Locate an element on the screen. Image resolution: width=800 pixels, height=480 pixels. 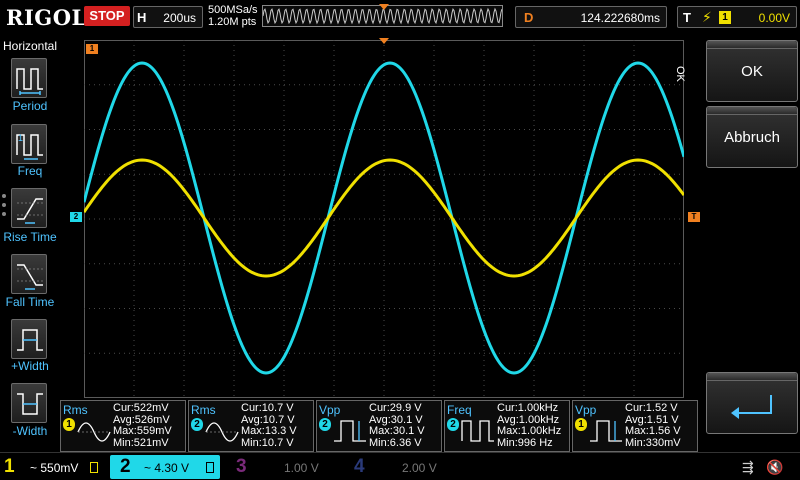
neg-width-icon is located at coordinates (30, 404).